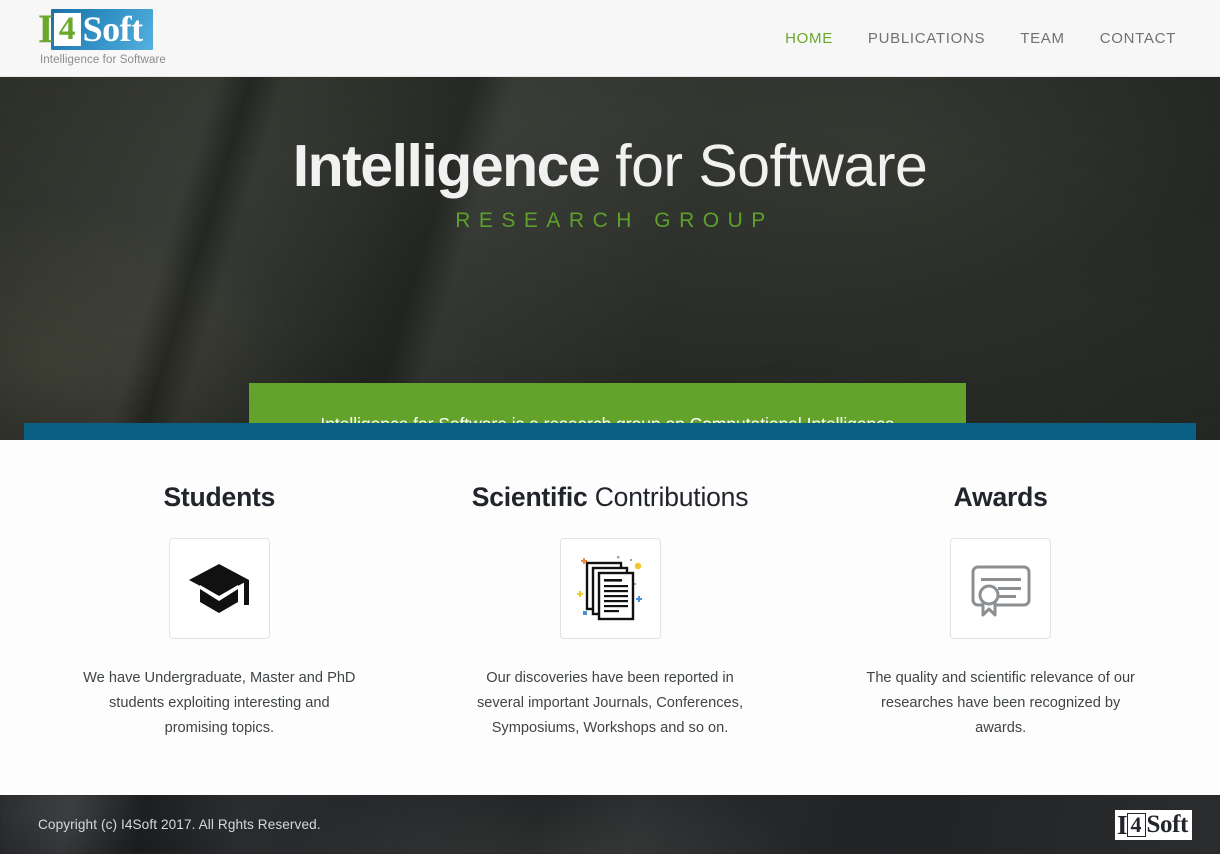 Image resolution: width=1220 pixels, height=854 pixels. What do you see at coordinates (446, 166) in the screenshot?
I see `hero-title-strong: Intelligence` at bounding box center [446, 166].